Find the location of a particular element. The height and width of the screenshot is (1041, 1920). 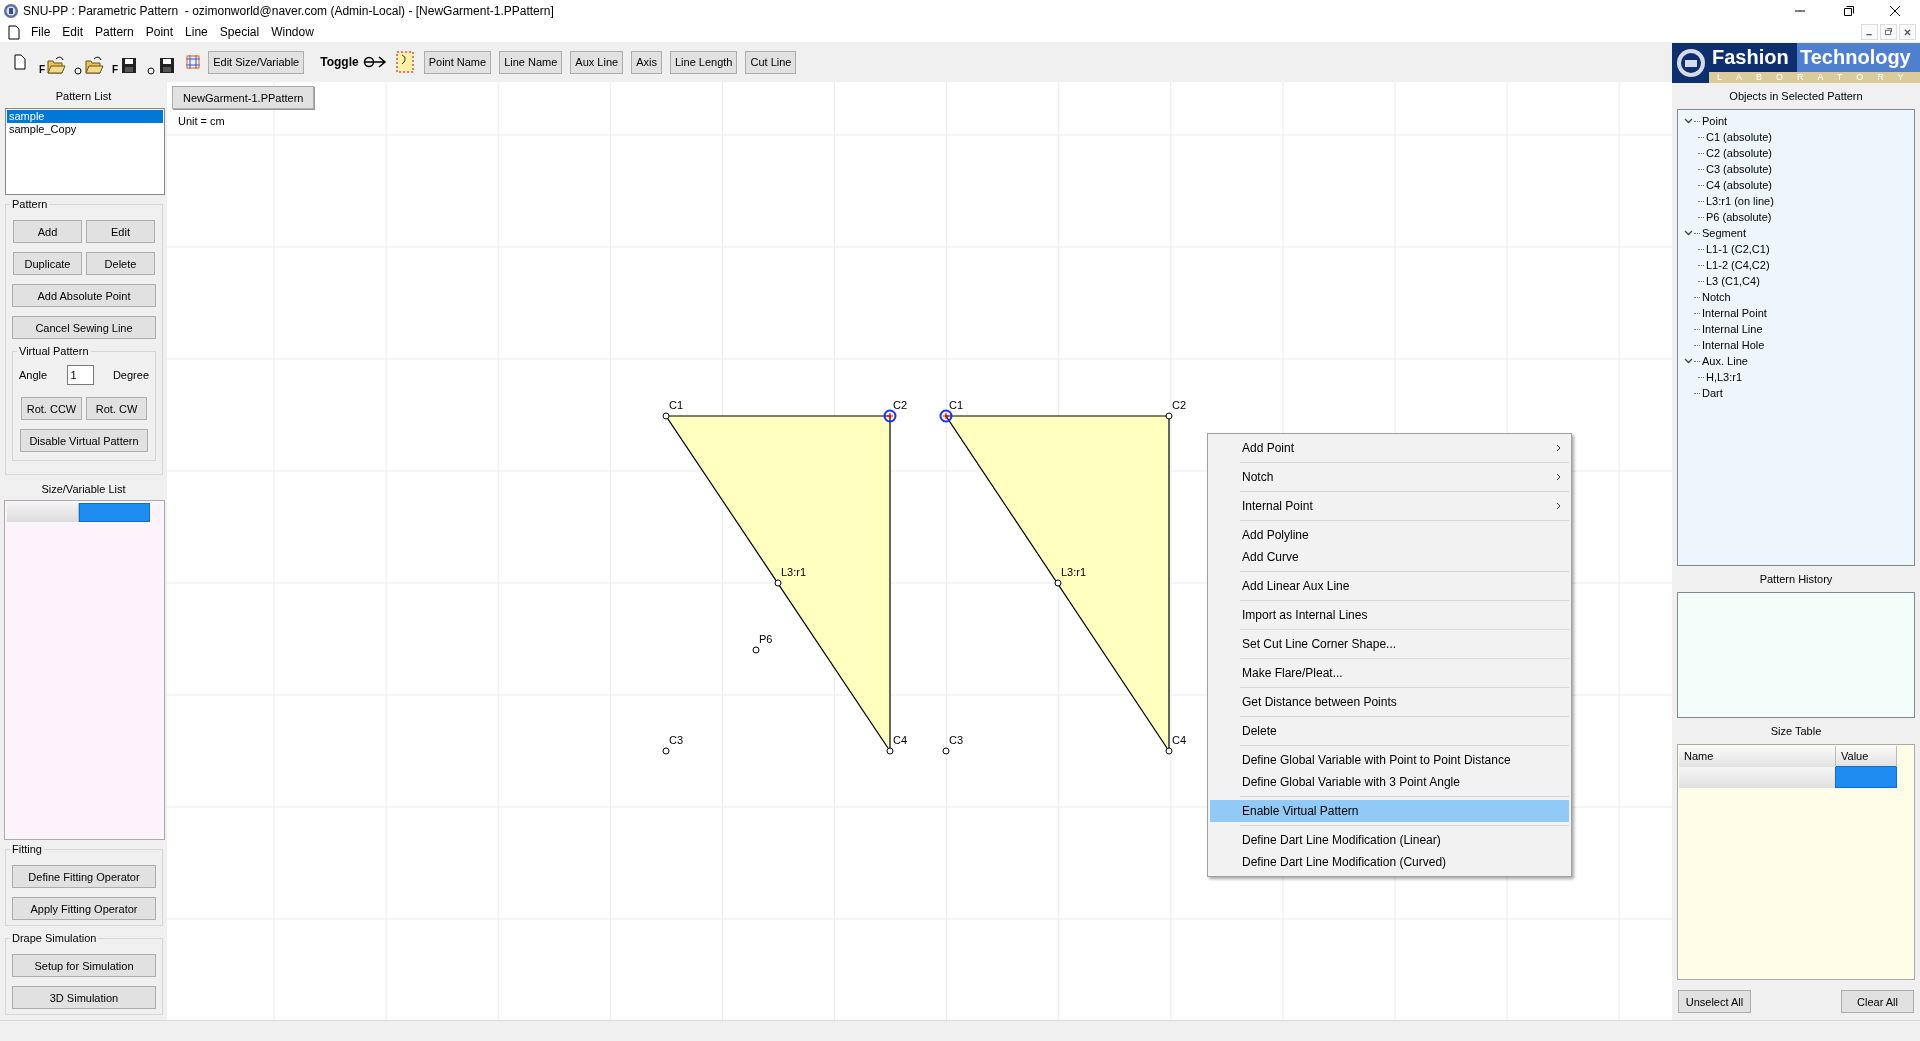

list-item: sample_Copy is located at coordinates (85, 129).